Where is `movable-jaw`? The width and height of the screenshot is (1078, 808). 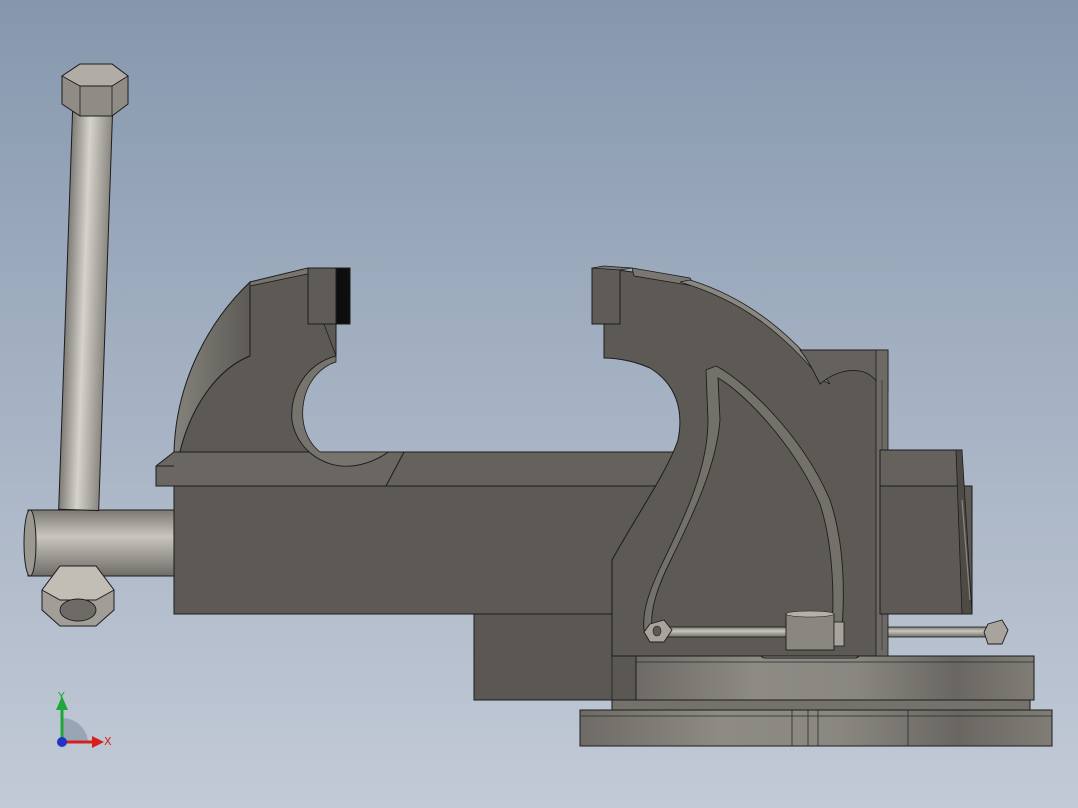
movable-jaw is located at coordinates (281, 367).